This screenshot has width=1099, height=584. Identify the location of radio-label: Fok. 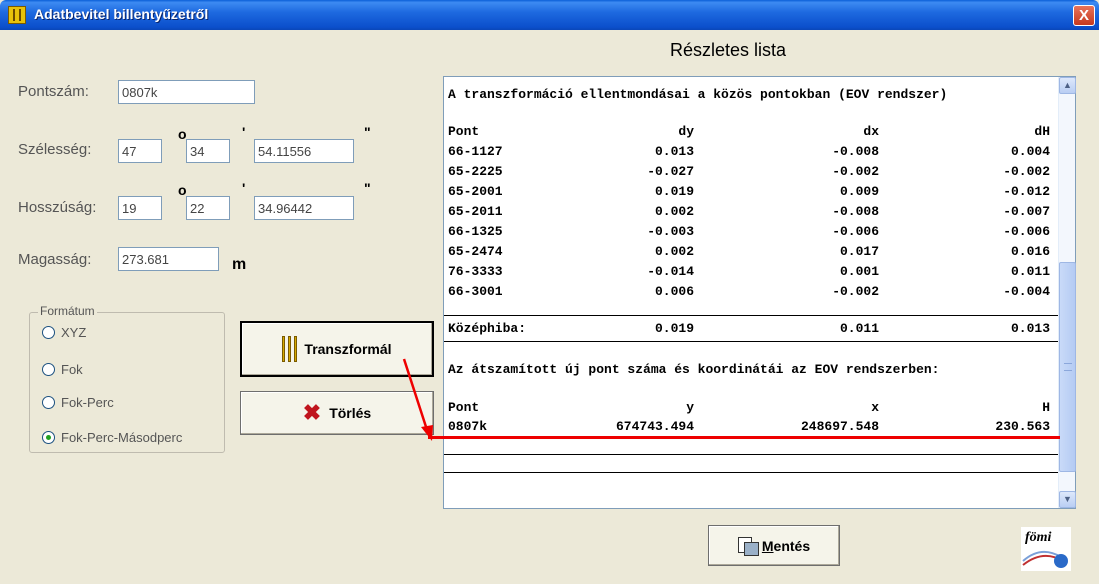
(72, 369).